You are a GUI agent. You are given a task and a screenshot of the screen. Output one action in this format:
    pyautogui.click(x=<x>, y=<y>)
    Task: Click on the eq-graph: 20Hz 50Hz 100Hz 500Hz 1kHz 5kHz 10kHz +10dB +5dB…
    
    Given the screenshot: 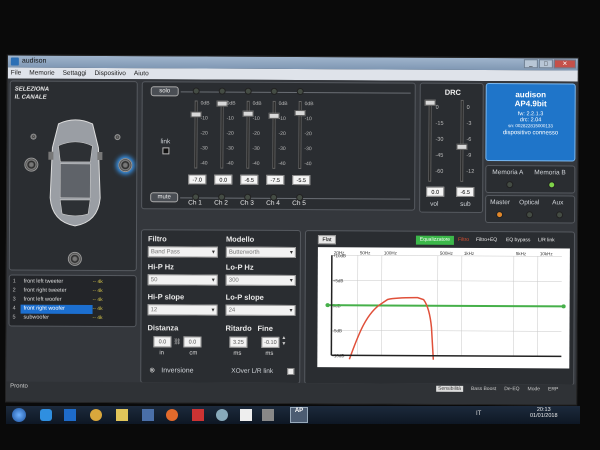 What is the action you would take?
    pyautogui.click(x=443, y=308)
    